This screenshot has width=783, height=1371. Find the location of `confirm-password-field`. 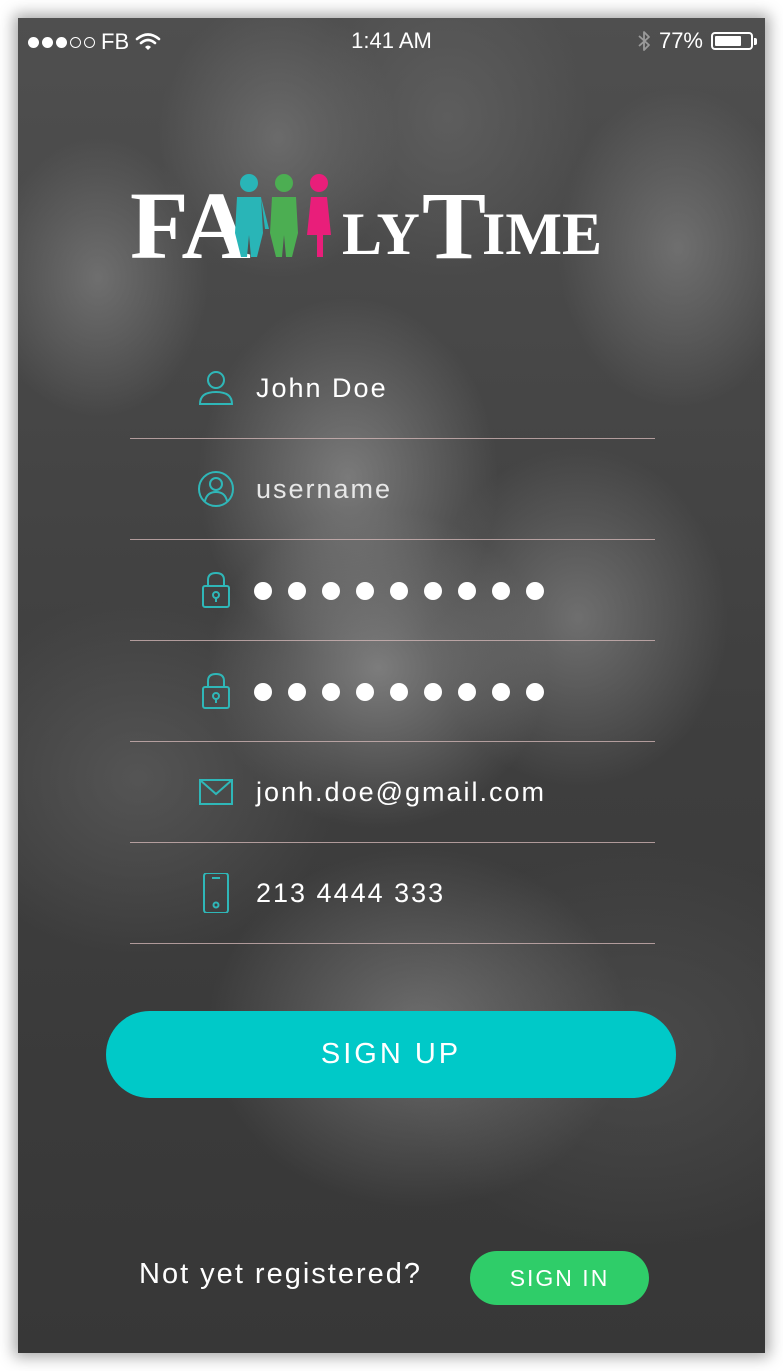

confirm-password-field is located at coordinates (392, 691).